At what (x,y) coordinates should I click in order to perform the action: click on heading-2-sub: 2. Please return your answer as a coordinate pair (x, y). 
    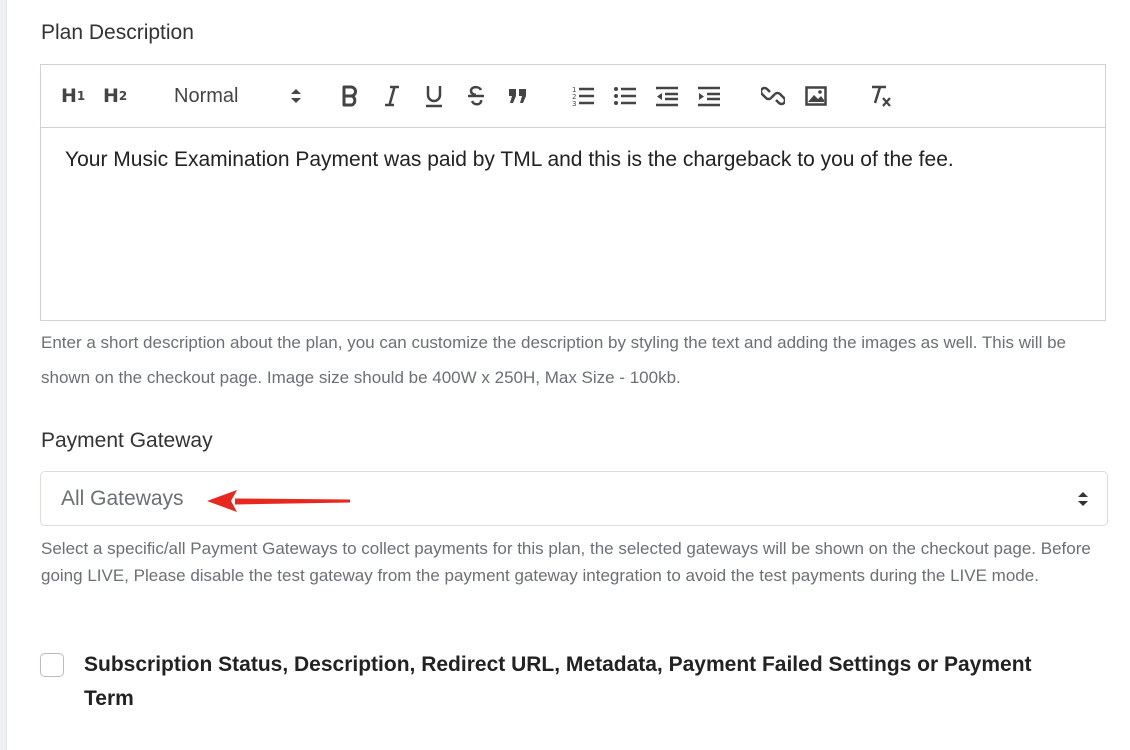
    Looking at the image, I should click on (123, 96).